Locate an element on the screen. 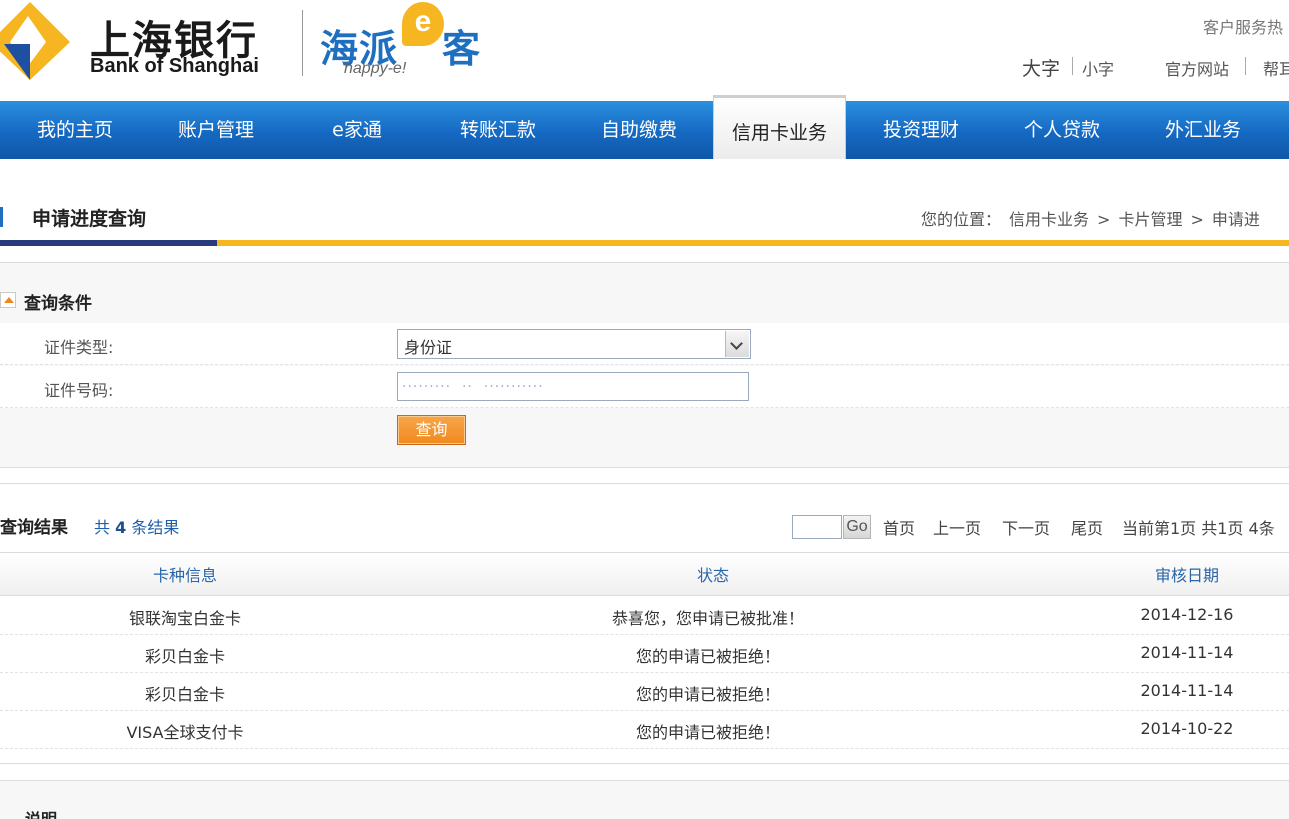 The width and height of the screenshot is (1289, 819). font-size-large-link: 大字 is located at coordinates (1041, 67).